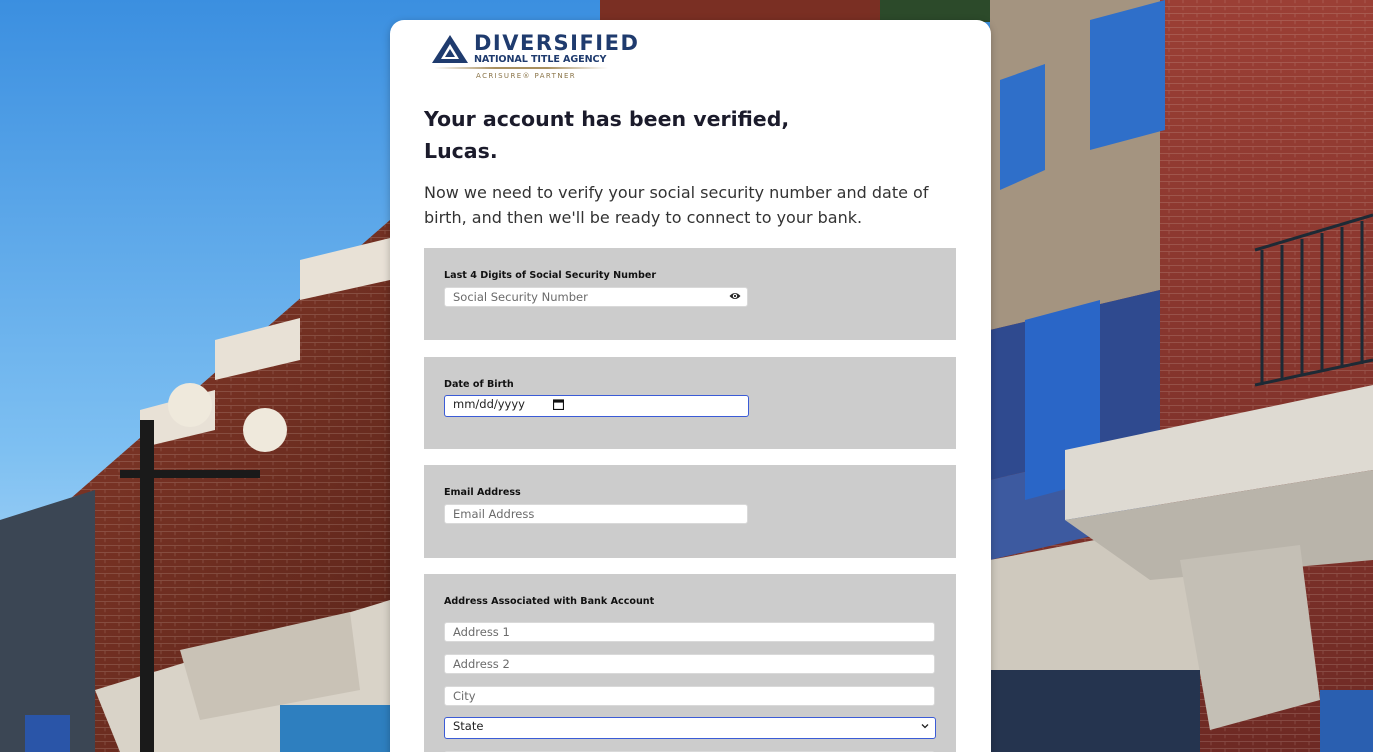 This screenshot has height=752, width=1373. I want to click on chevron-down-icon, so click(925, 726).